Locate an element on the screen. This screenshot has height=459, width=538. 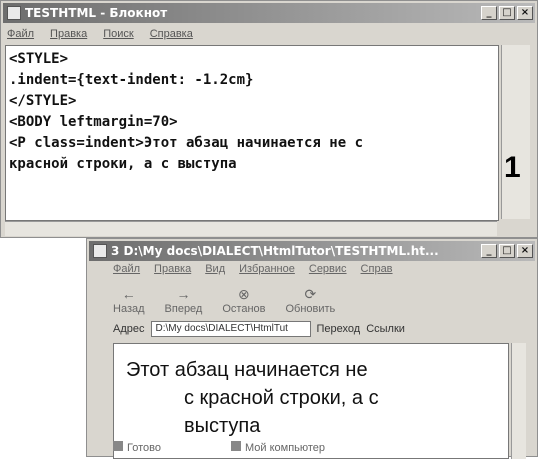
links-button: Ссылки is located at coordinates (385, 329).